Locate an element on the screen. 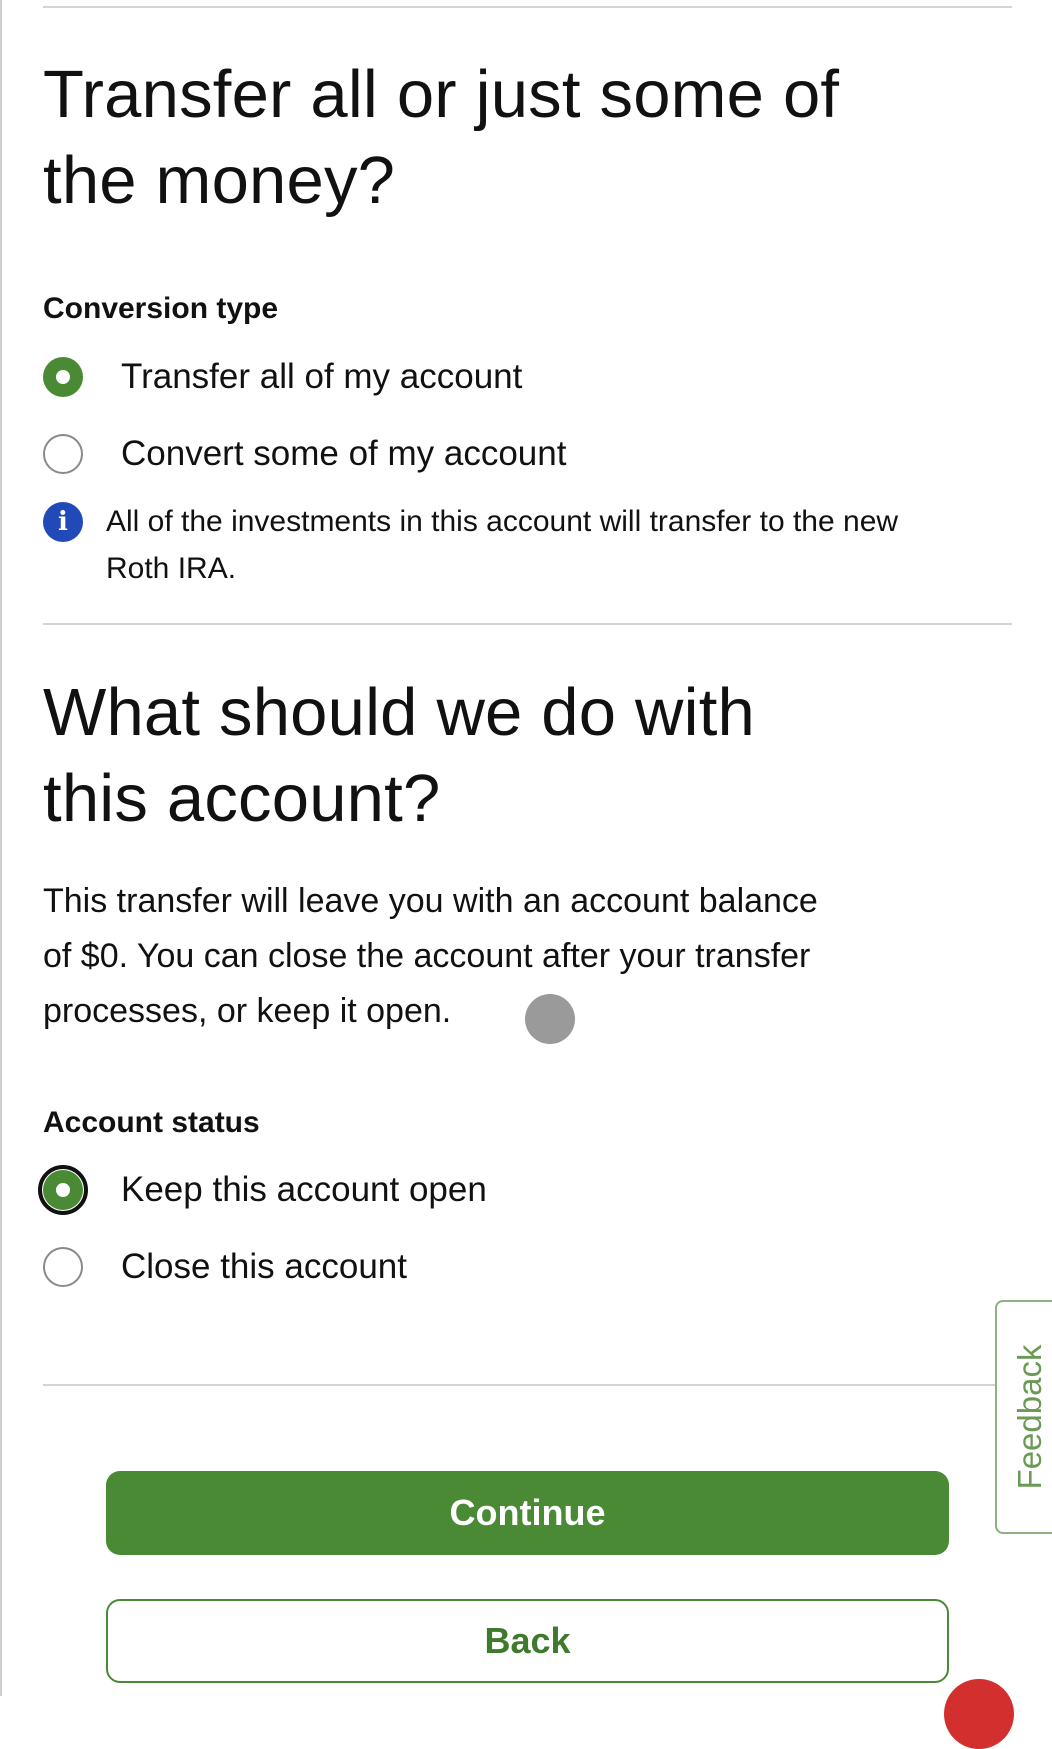 The height and width of the screenshot is (1749, 1052). continue-button: Continue is located at coordinates (527, 1513).